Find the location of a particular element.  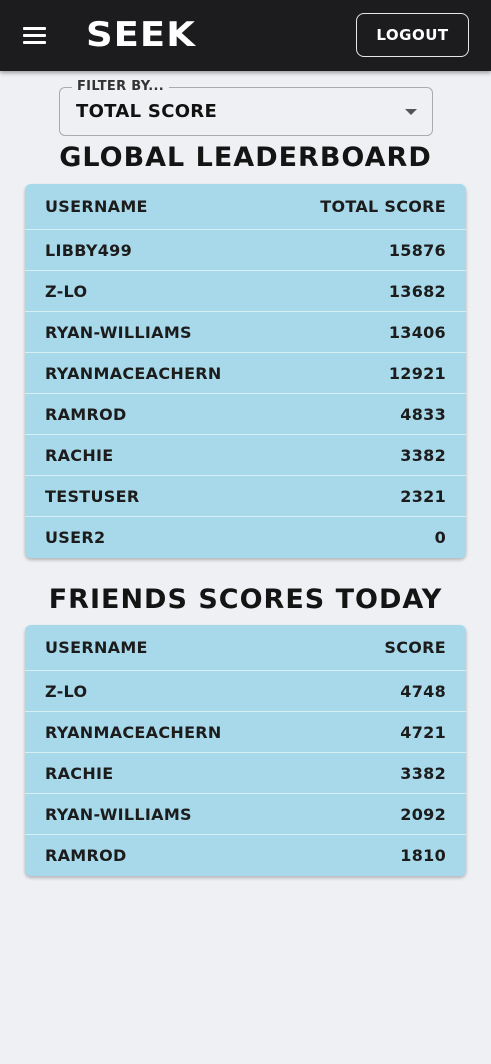

row-score: 0 is located at coordinates (440, 537).